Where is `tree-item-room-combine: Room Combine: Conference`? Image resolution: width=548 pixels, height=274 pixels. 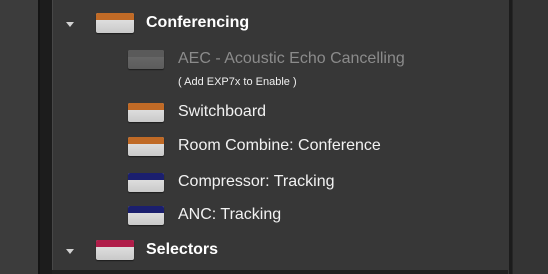 tree-item-room-combine: Room Combine: Conference is located at coordinates (254, 146).